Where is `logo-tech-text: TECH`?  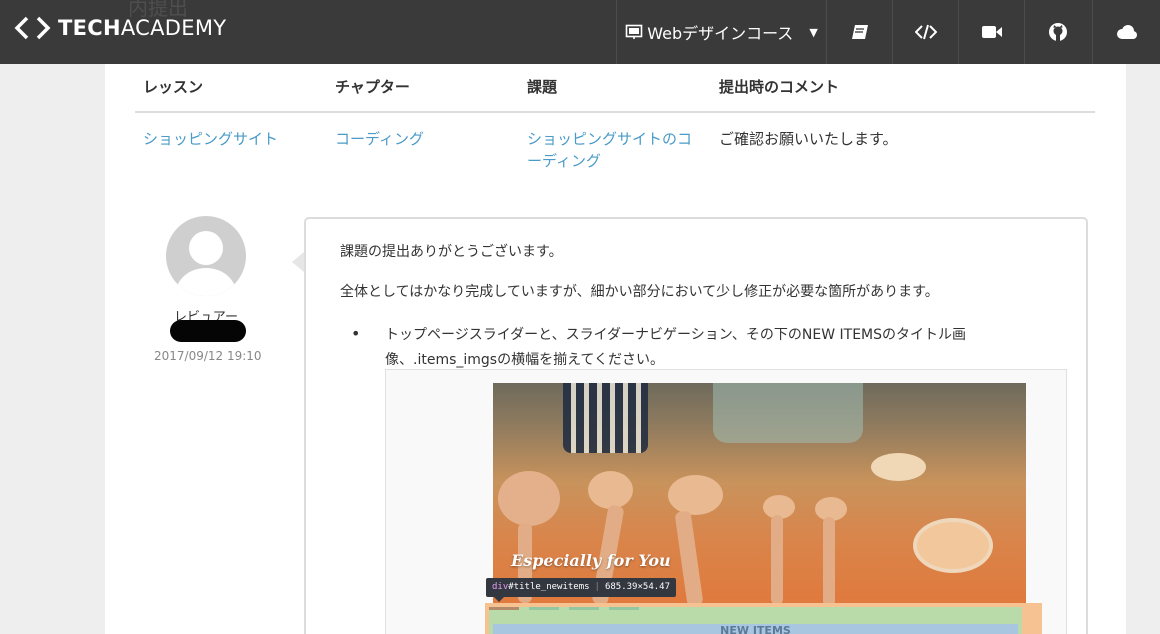
logo-tech-text: TECH is located at coordinates (89, 28).